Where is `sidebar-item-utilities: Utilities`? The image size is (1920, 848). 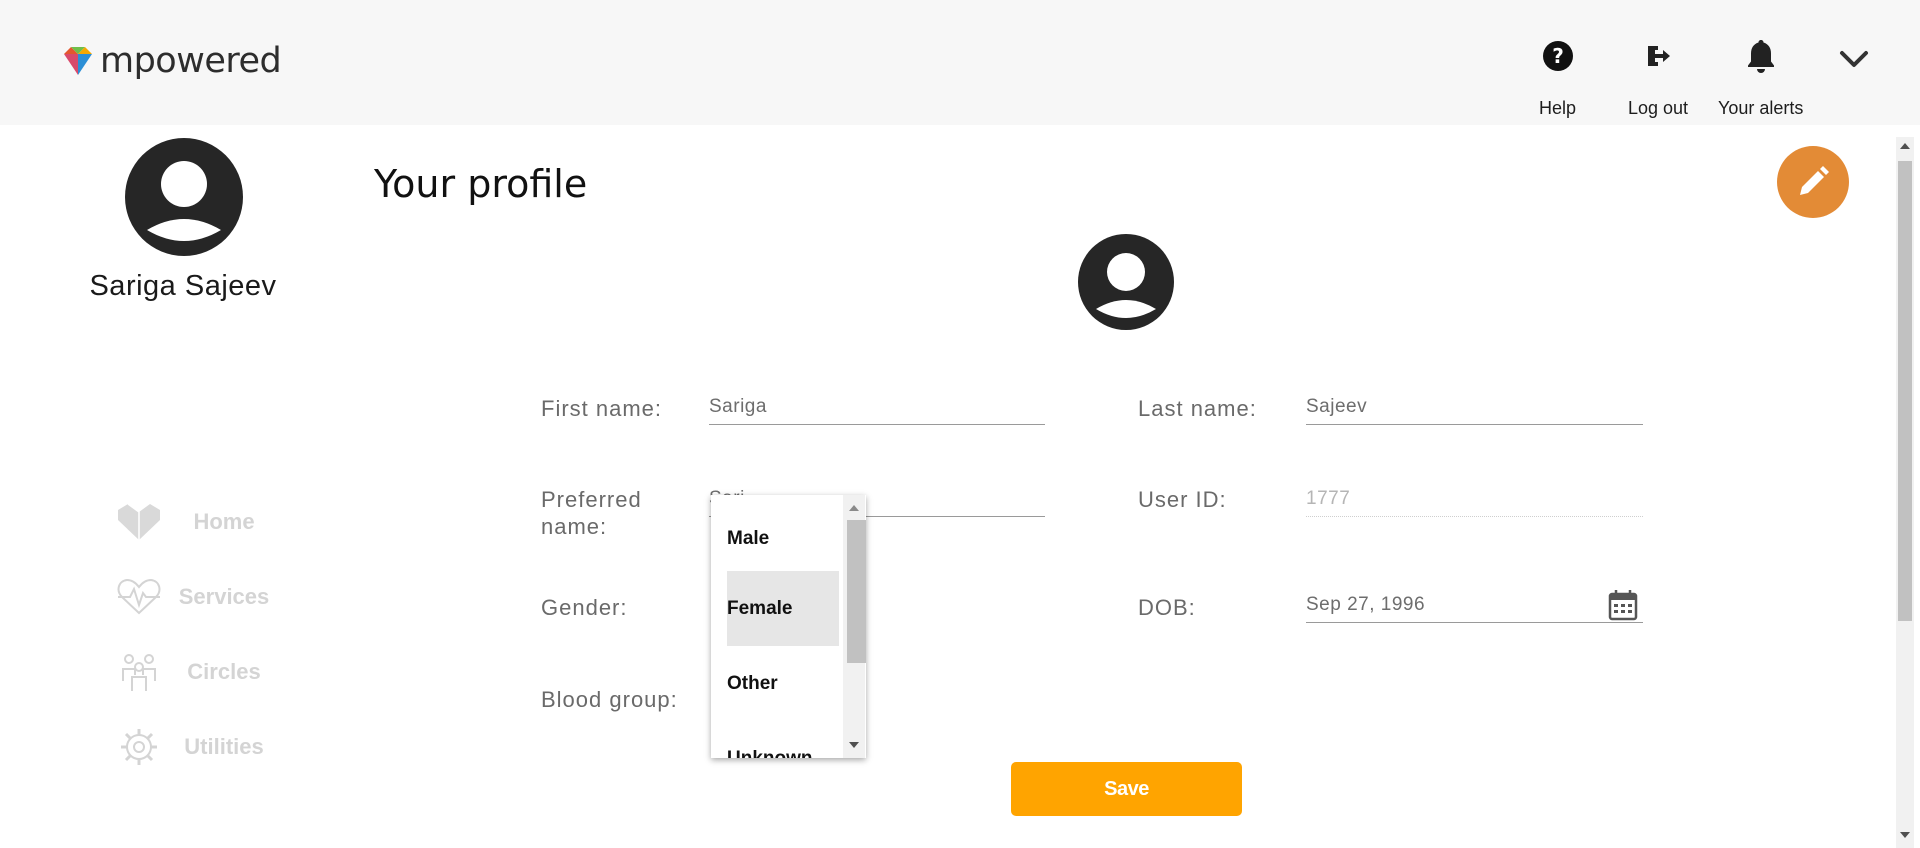
sidebar-item-utilities: Utilities is located at coordinates (195, 747).